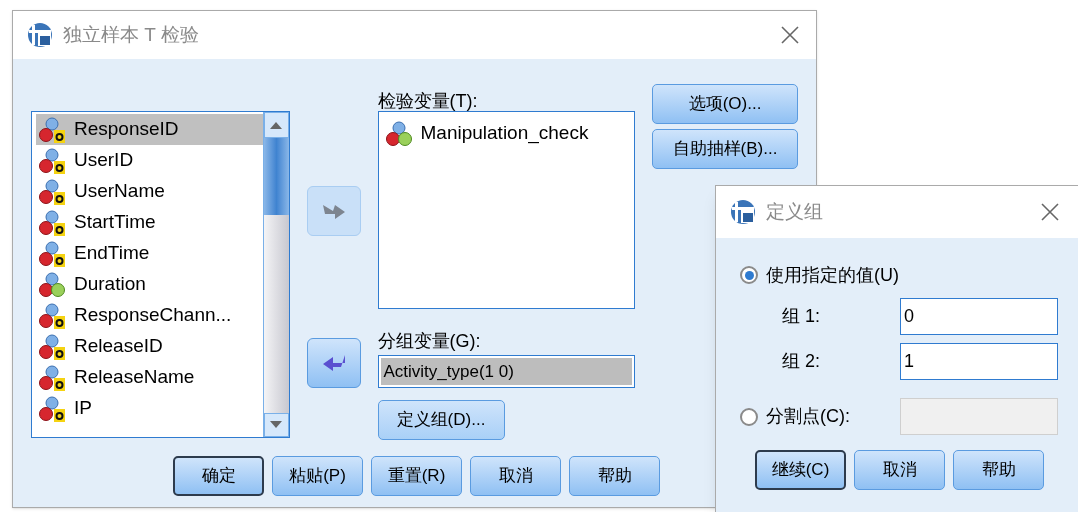  Describe the element at coordinates (800, 470) in the screenshot. I see `dialog-button: 继续(C)` at that location.